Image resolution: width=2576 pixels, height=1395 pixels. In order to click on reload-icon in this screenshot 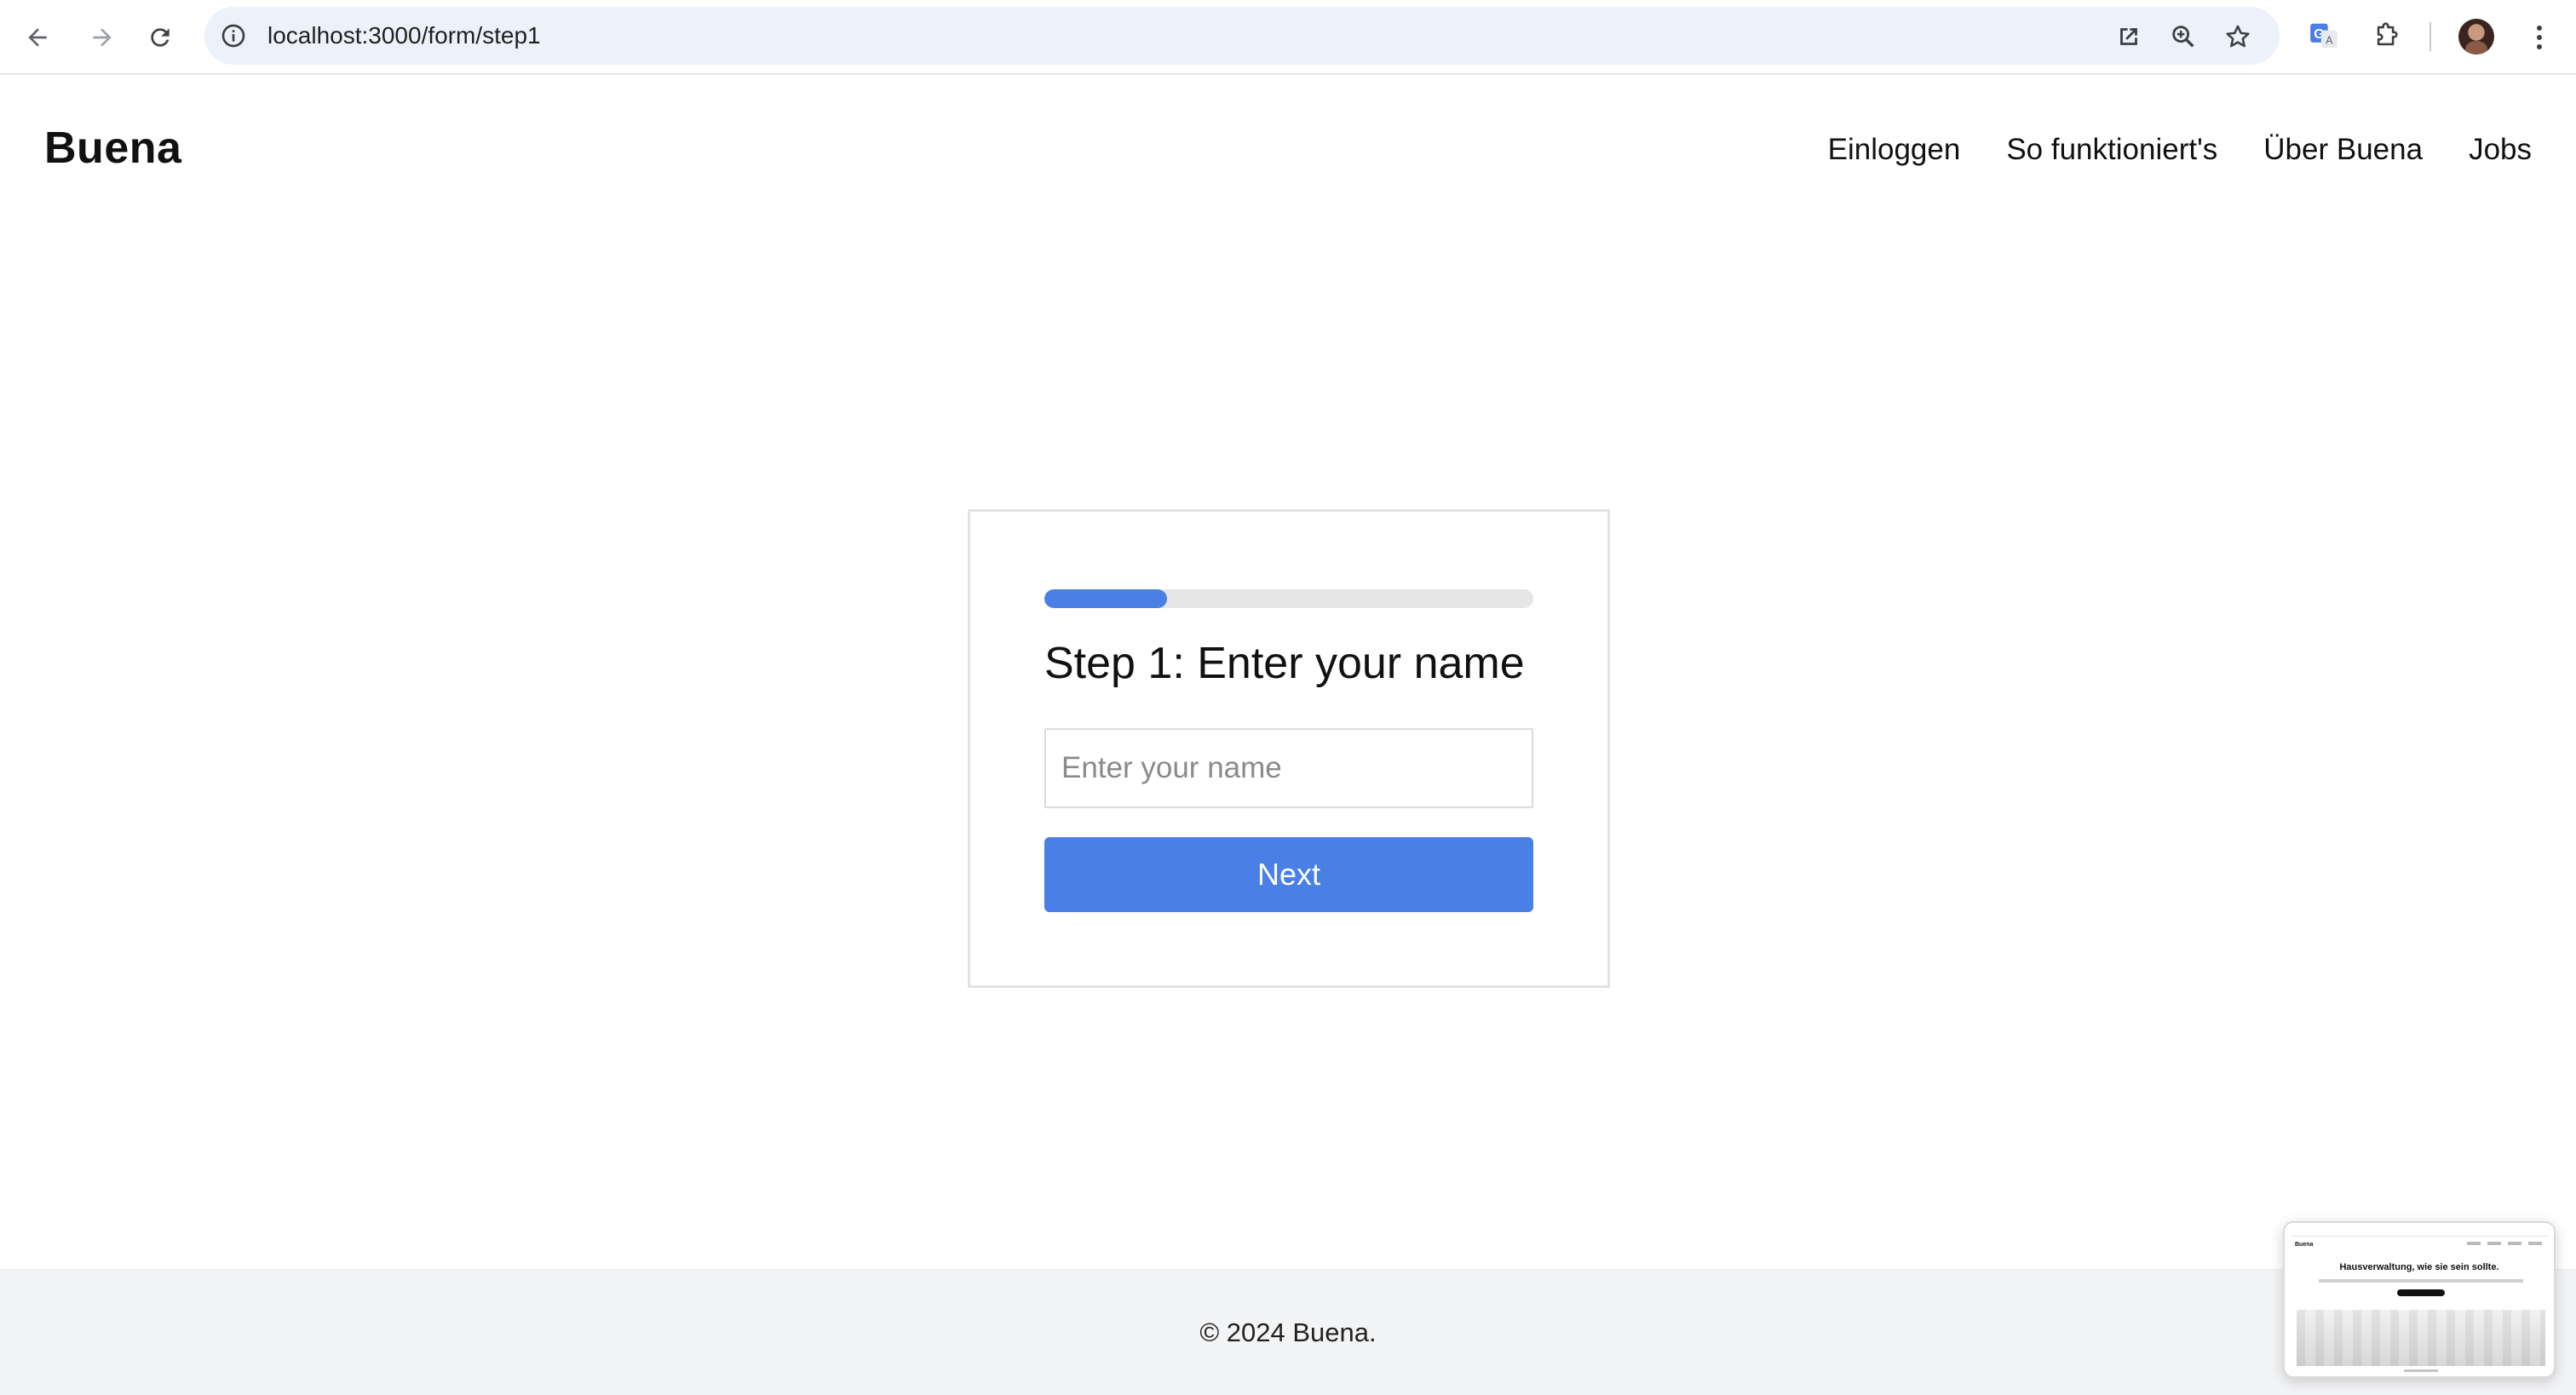, I will do `click(160, 37)`.